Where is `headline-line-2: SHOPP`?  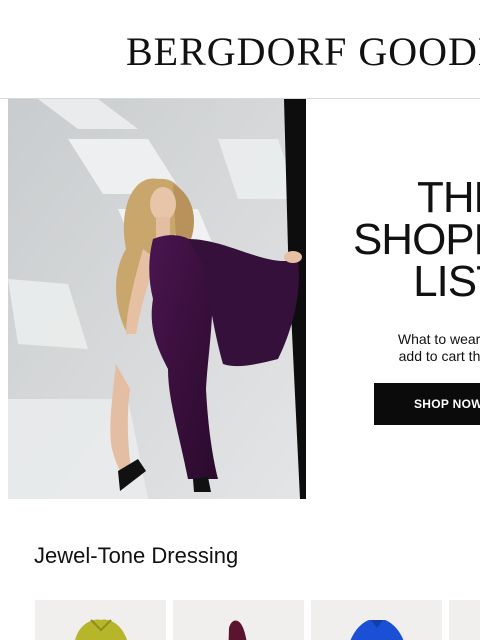 headline-line-2: SHOPP is located at coordinates (416, 239).